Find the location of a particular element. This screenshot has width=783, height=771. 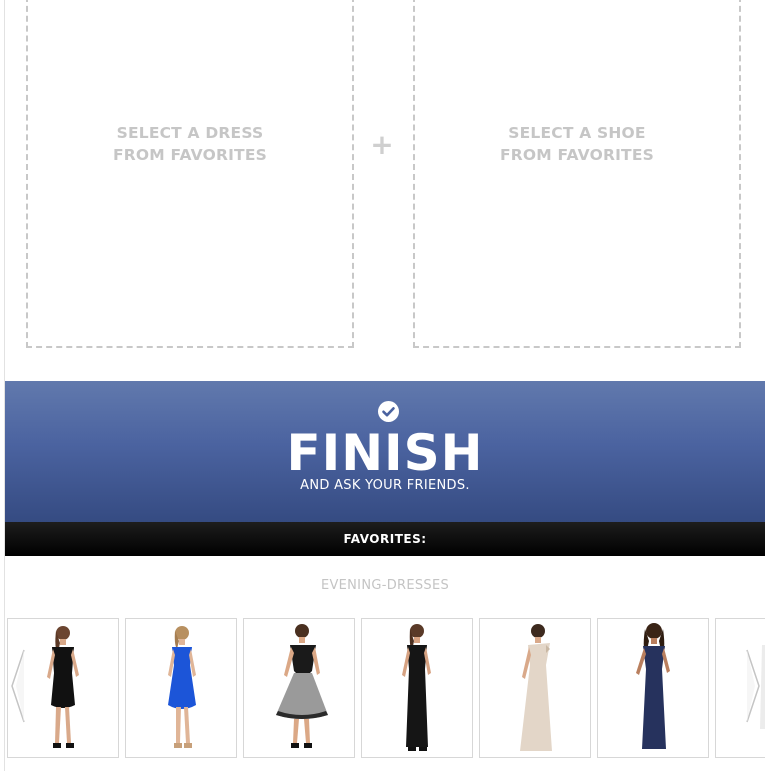

page-gutter is located at coordinates (774, 385).